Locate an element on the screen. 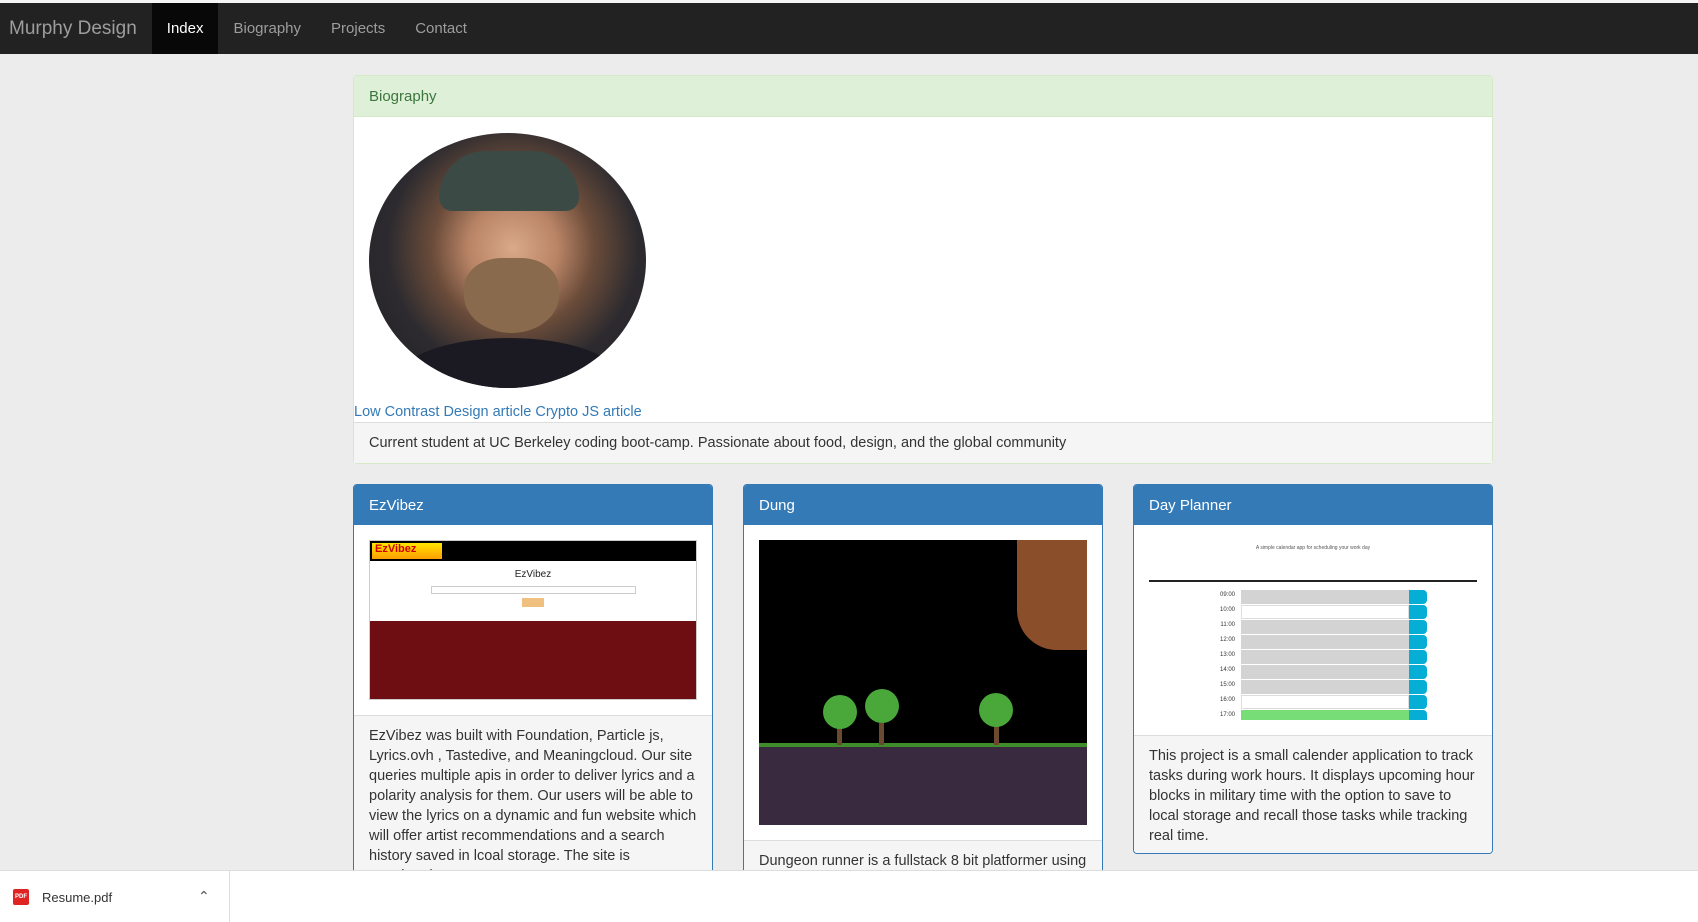 The image size is (1698, 922). hour-row: 10:00 is located at coordinates (1334, 612).